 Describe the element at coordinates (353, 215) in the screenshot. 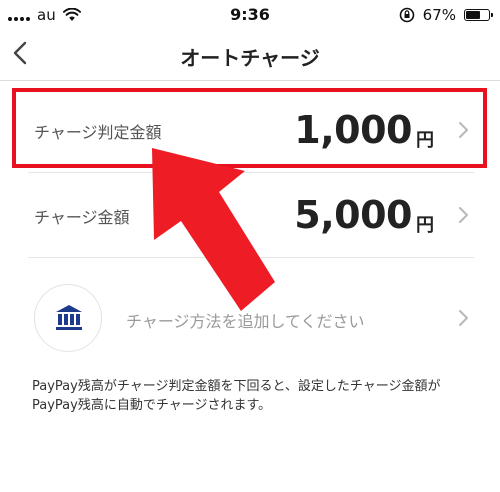

I see `charge-amount-value: 5,000` at that location.